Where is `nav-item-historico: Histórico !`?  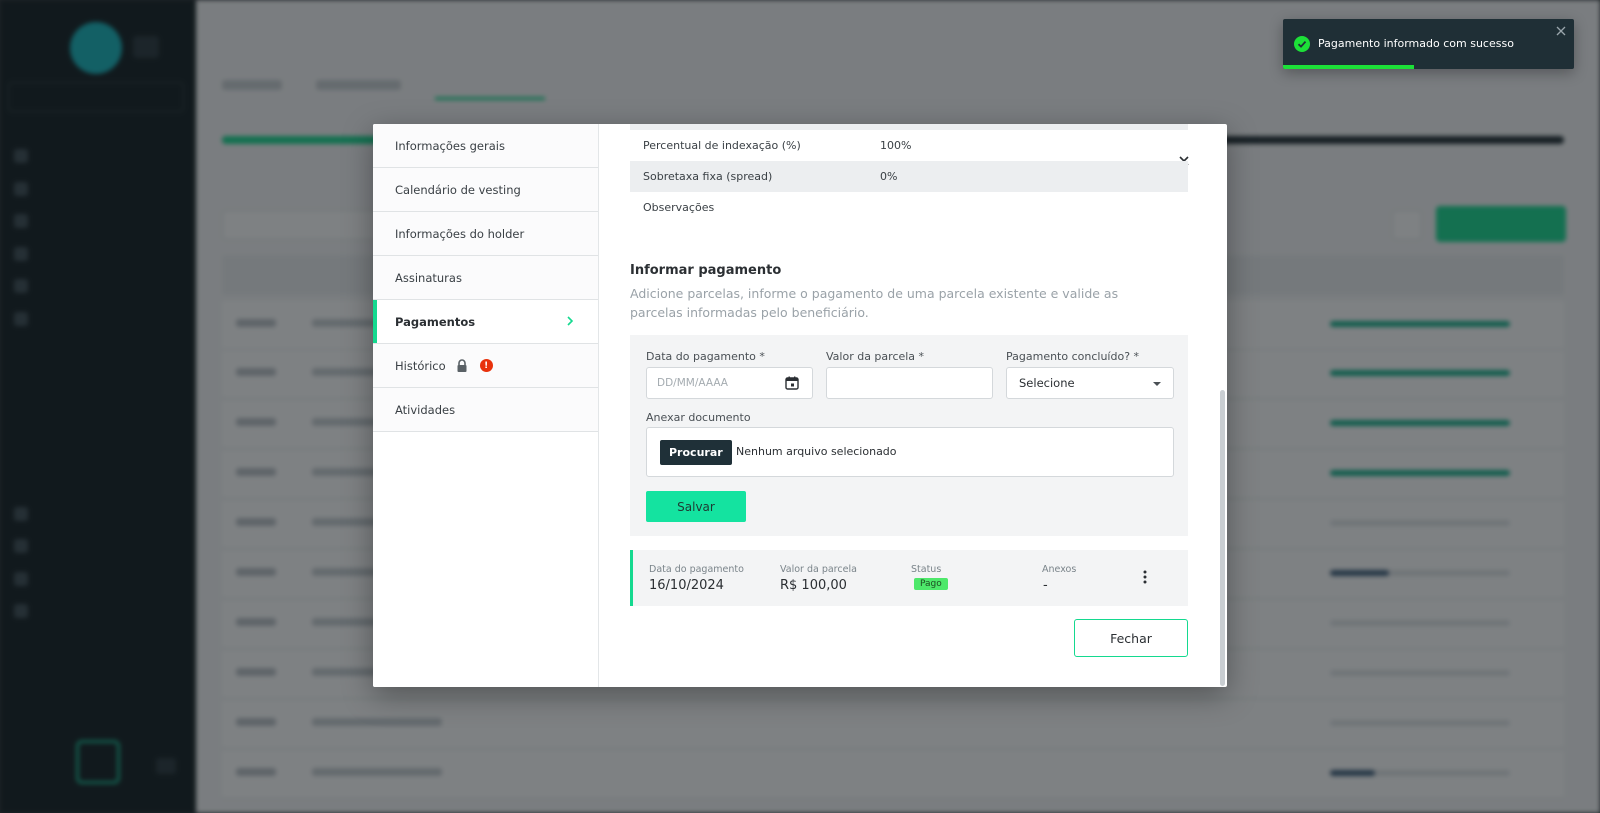
nav-item-historico: Histórico ! is located at coordinates (485, 366).